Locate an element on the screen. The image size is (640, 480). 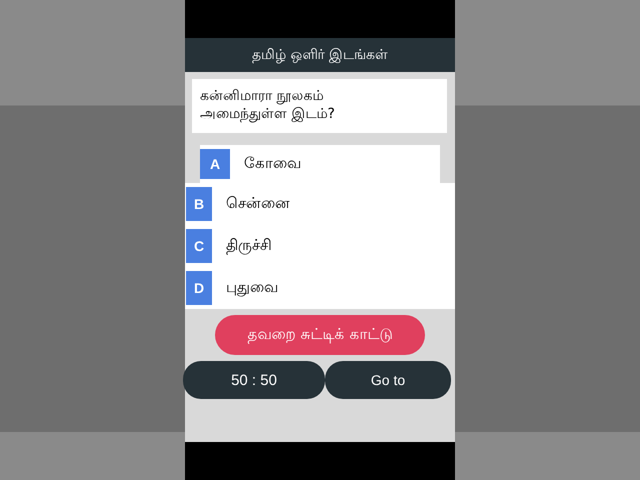
answer-option: B சென்னை is located at coordinates (320, 204).